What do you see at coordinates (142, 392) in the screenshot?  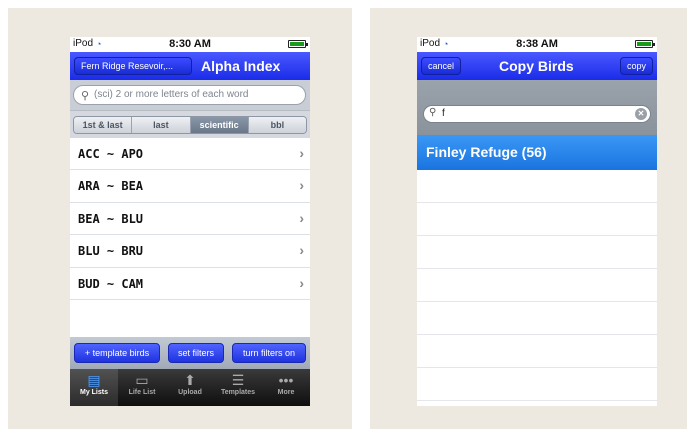 I see `tab-label: Life List` at bounding box center [142, 392].